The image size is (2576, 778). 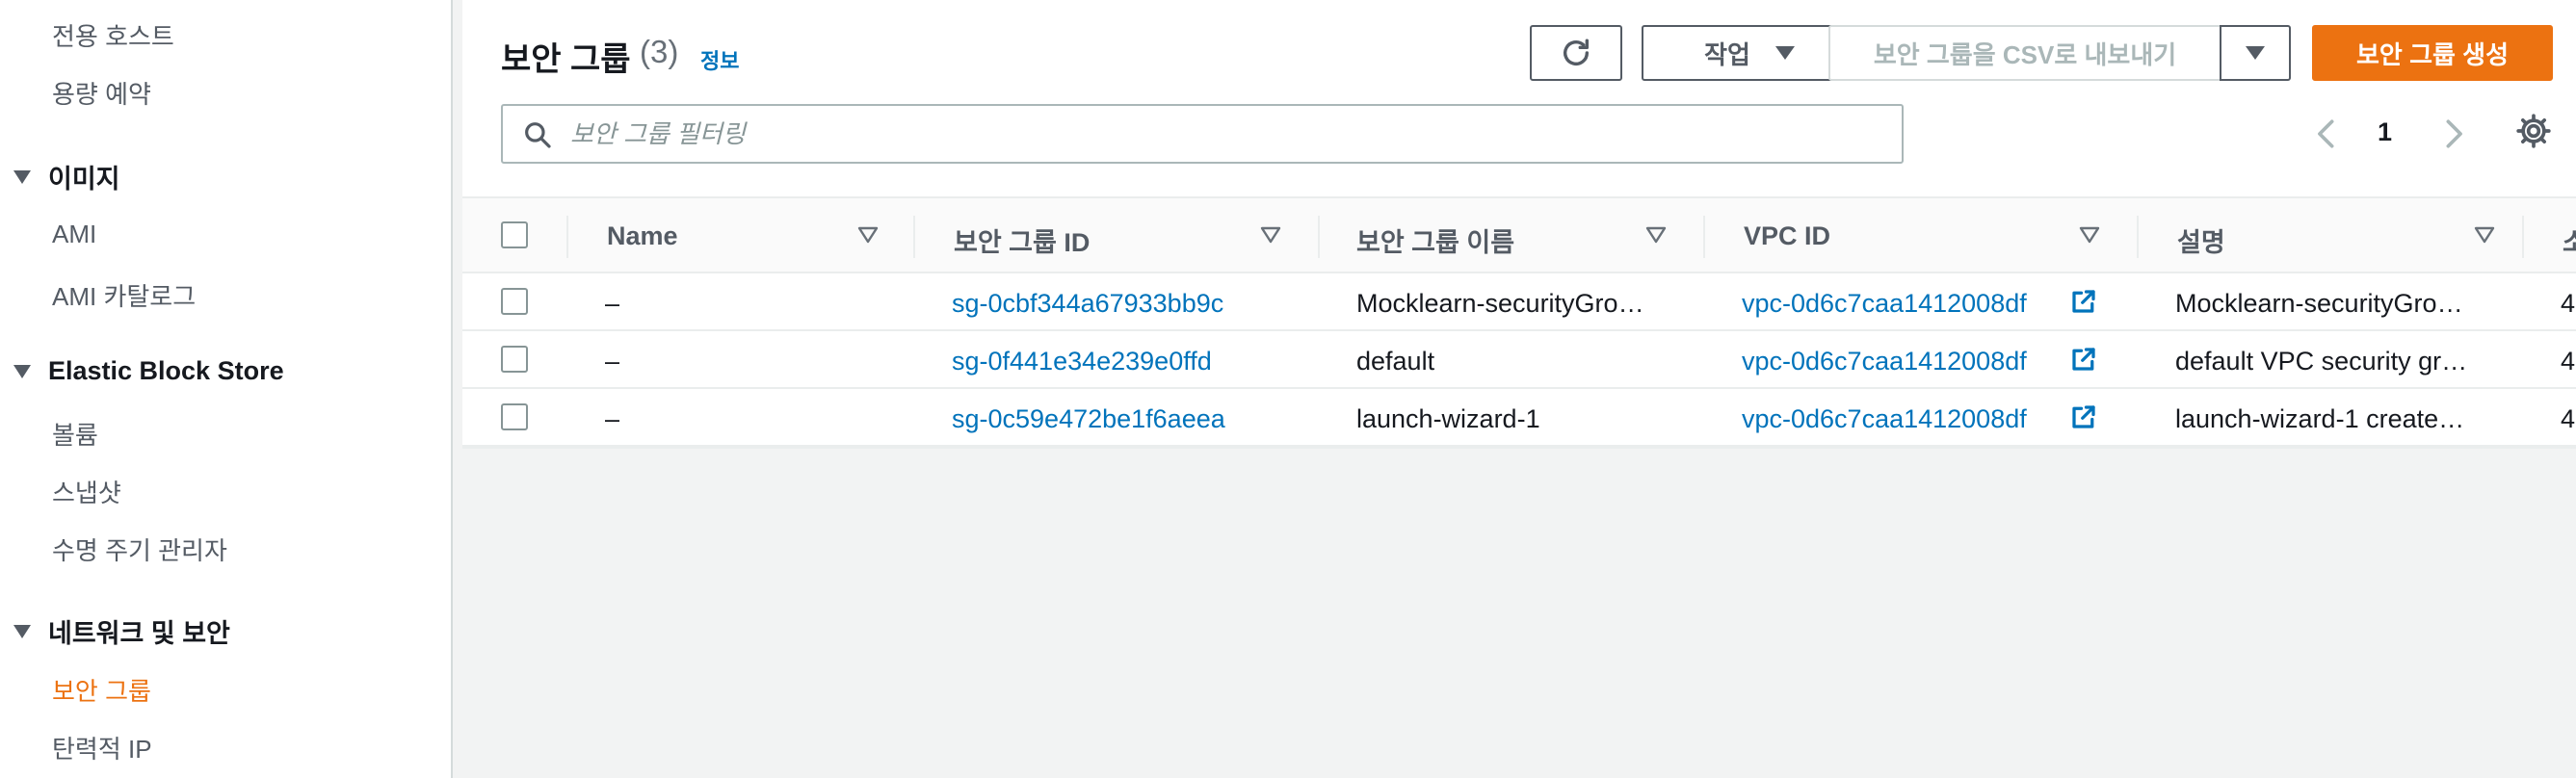 I want to click on previous-page-icon, so click(x=2326, y=133).